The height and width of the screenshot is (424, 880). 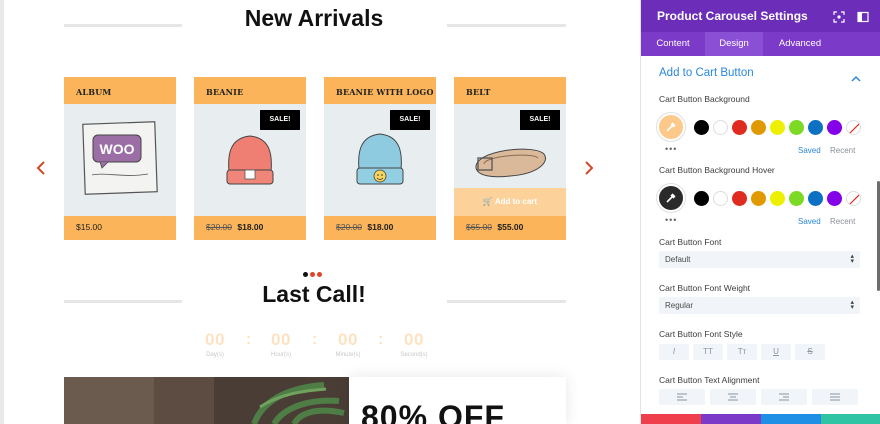 I want to click on uppercase-button: TT, so click(x=708, y=352).